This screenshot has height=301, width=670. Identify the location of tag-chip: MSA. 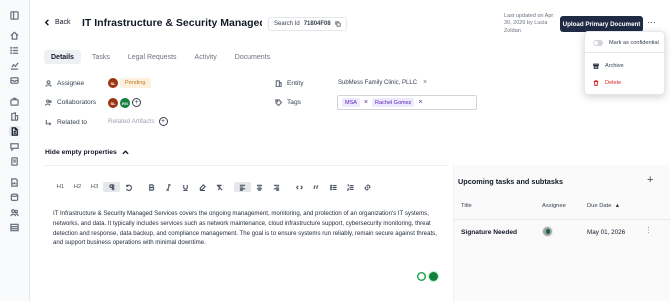
(351, 102).